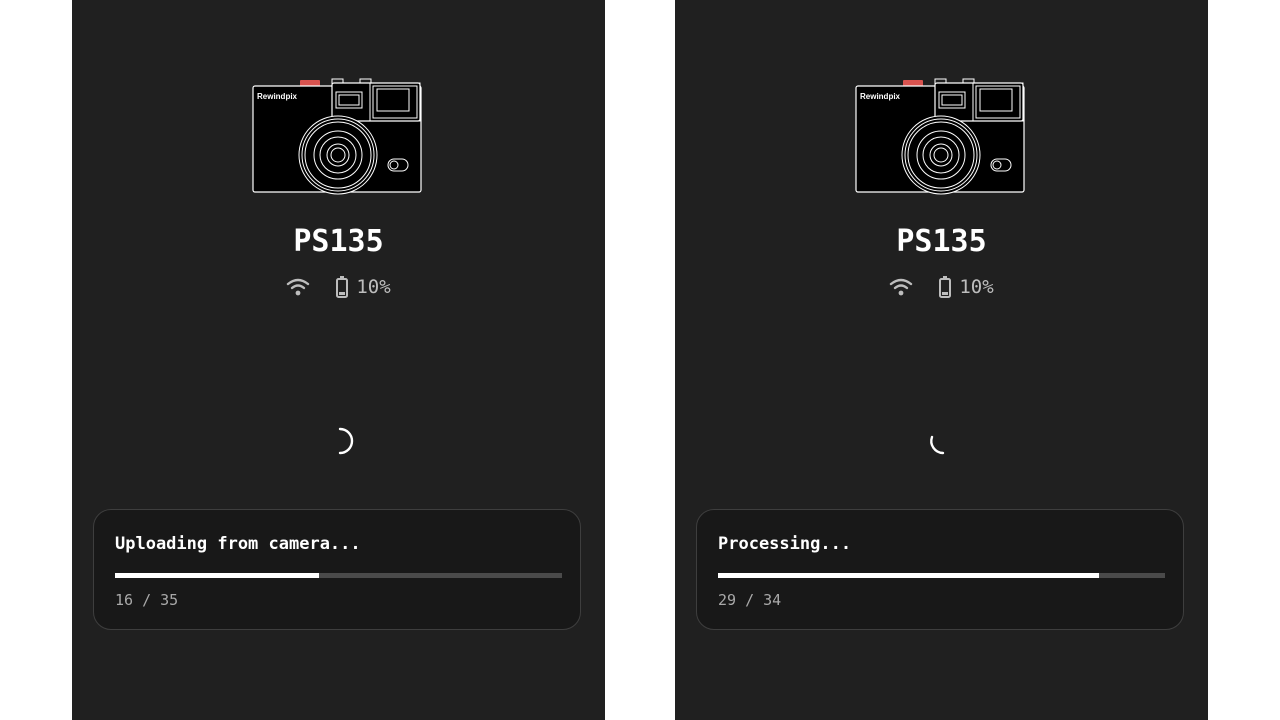  Describe the element at coordinates (940, 569) in the screenshot. I see `progress-card: Processing... 29 / 34` at that location.